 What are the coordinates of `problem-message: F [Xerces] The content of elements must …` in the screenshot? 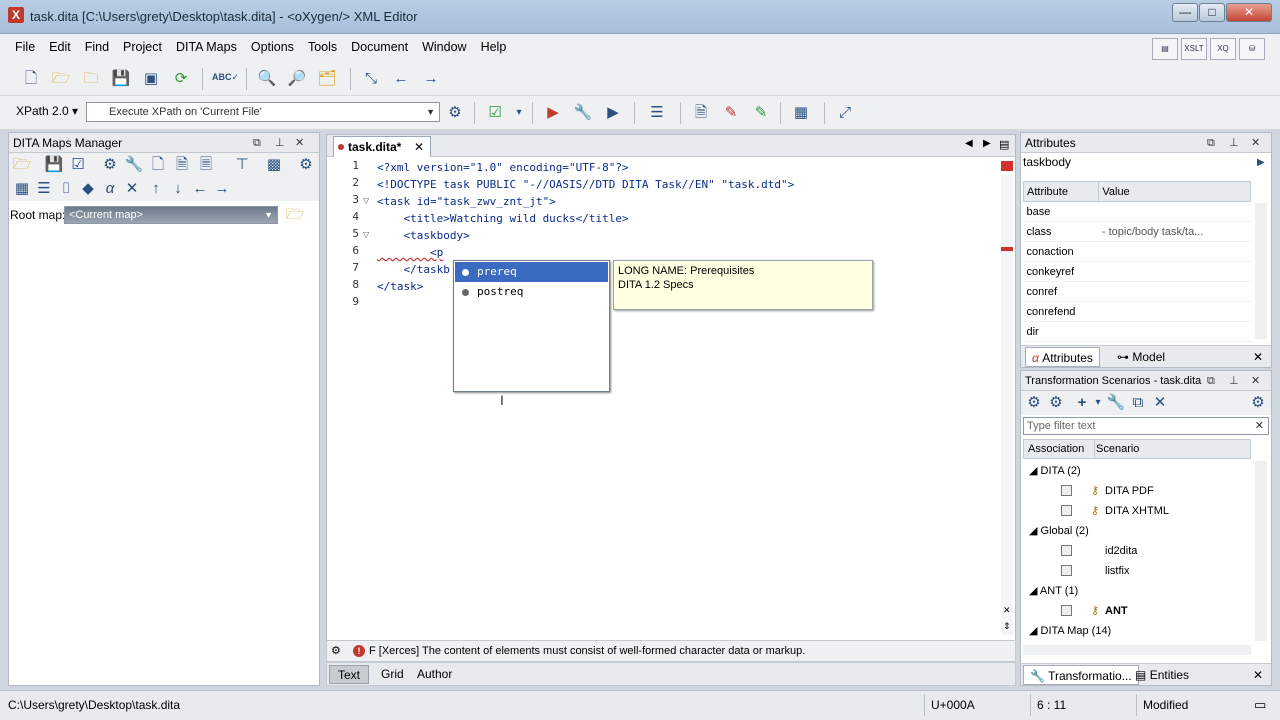 It's located at (587, 651).